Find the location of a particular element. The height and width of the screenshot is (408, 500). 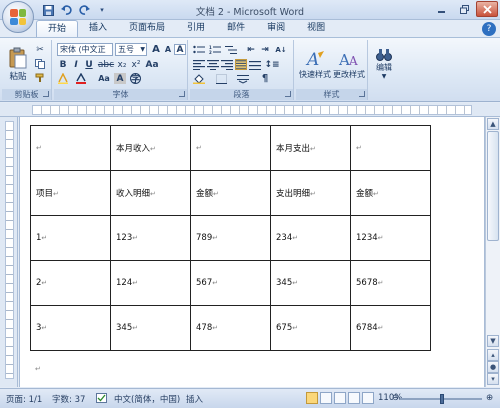

tab-mailings: 邮件 is located at coordinates (236, 29).